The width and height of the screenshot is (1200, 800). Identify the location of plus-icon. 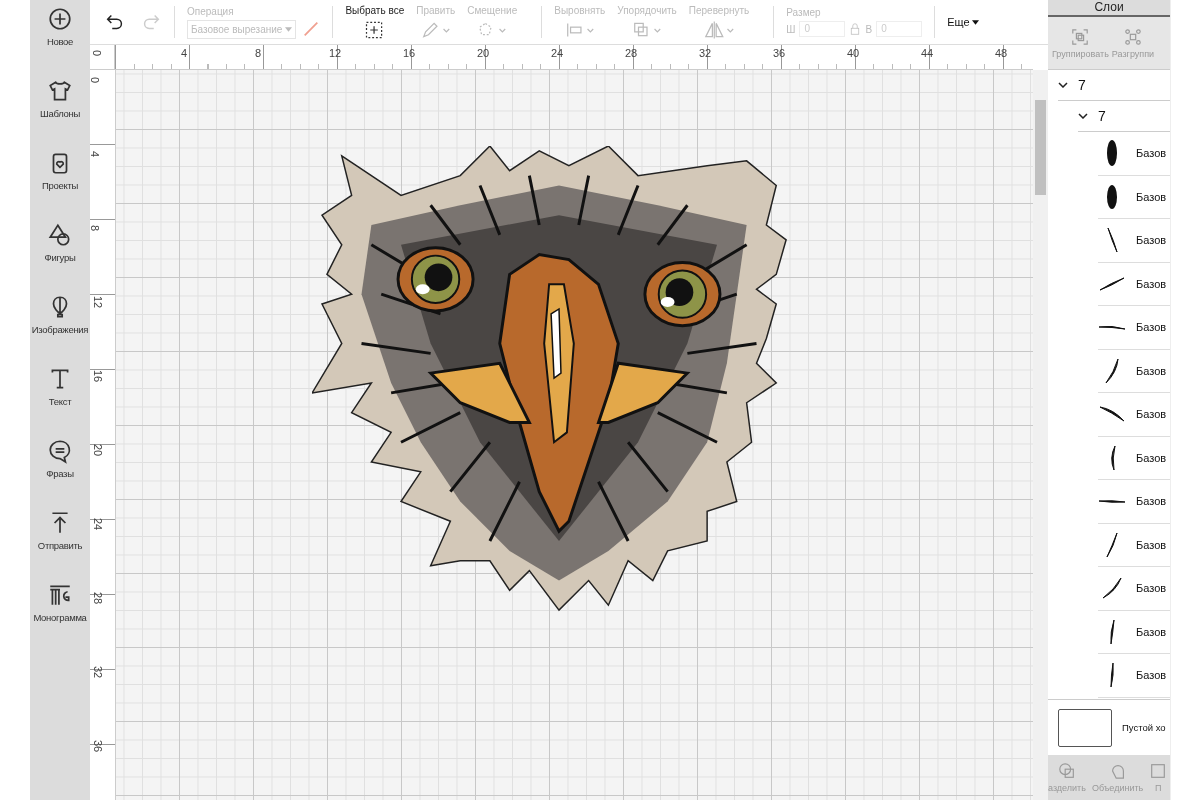
(60, 19).